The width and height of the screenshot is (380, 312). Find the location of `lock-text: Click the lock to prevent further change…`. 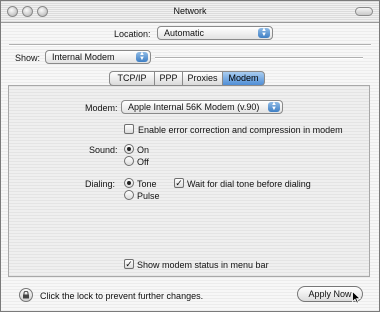

lock-text: Click the lock to prevent further change… is located at coordinates (122, 296).